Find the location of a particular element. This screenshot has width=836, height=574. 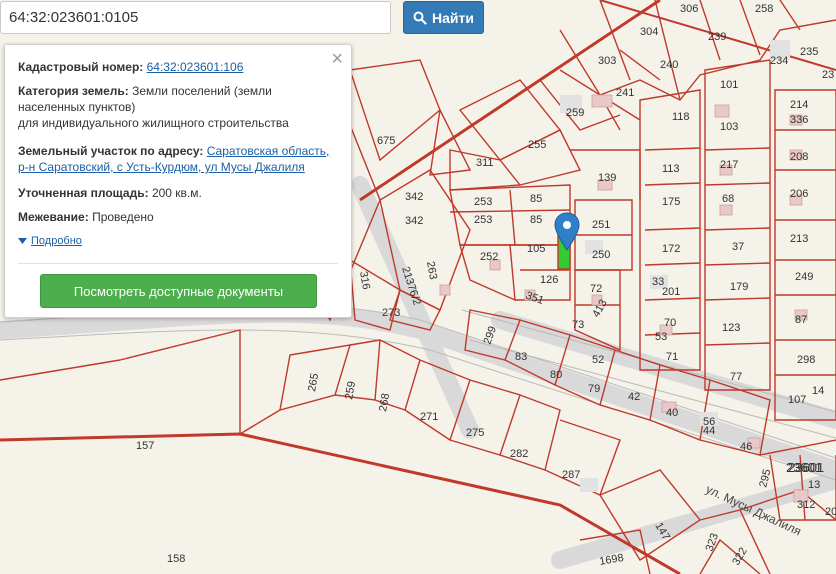

parcel-label: 113 is located at coordinates (671, 169).